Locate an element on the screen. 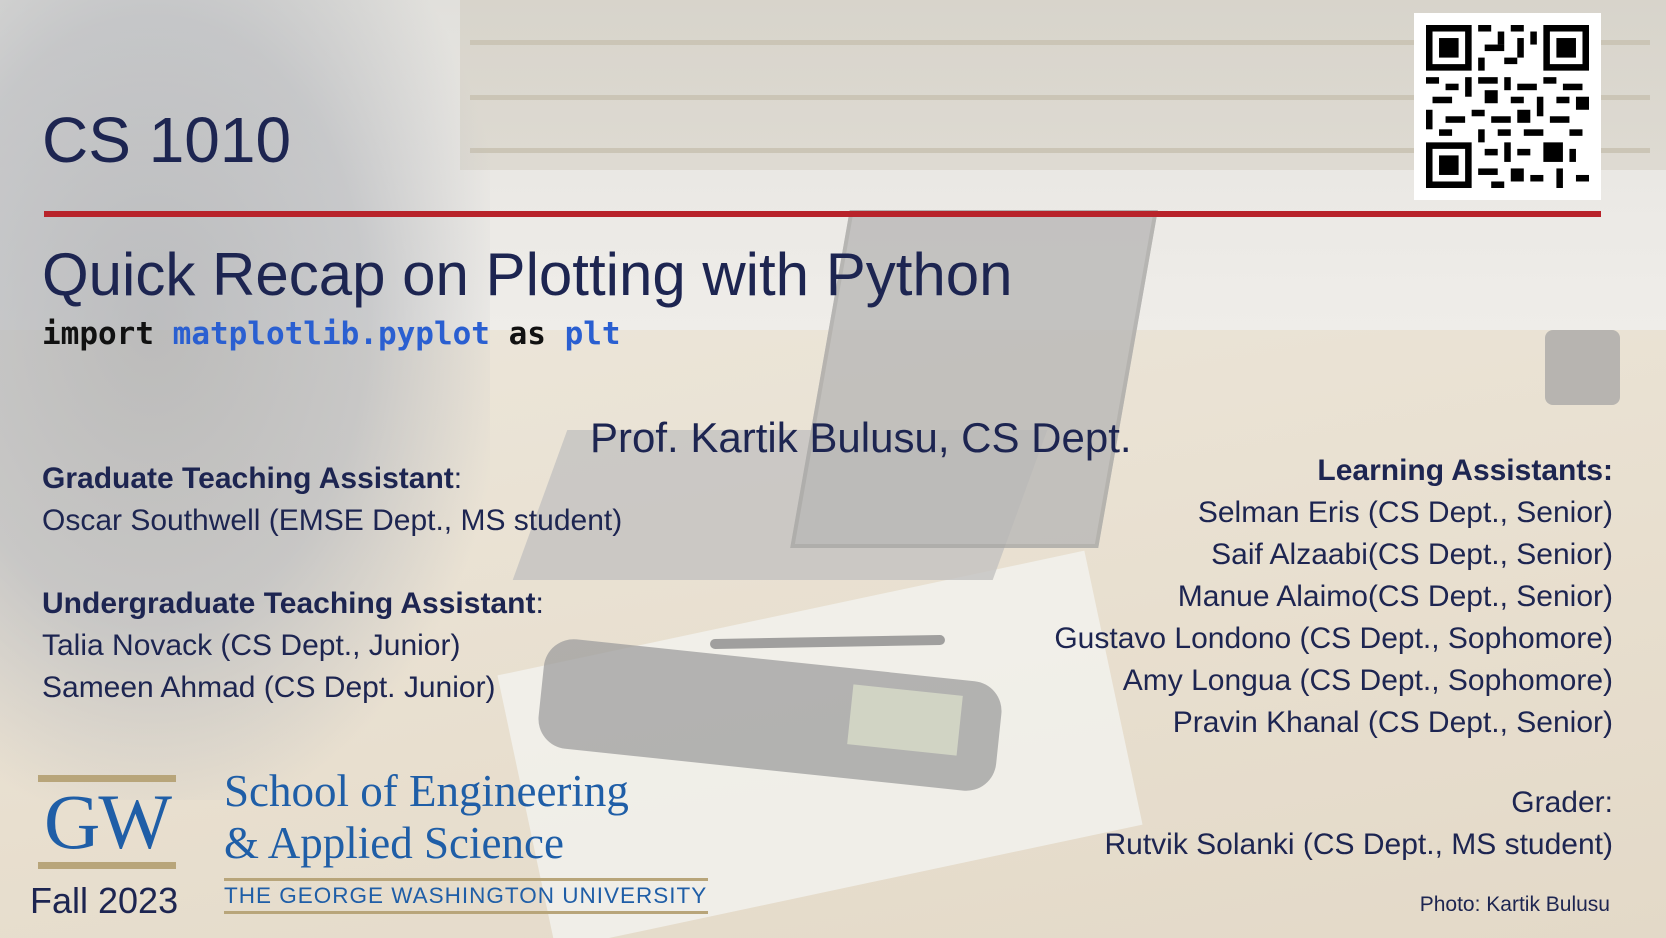 This screenshot has width=1666, height=938. gw-monogram: GW is located at coordinates (108, 821).